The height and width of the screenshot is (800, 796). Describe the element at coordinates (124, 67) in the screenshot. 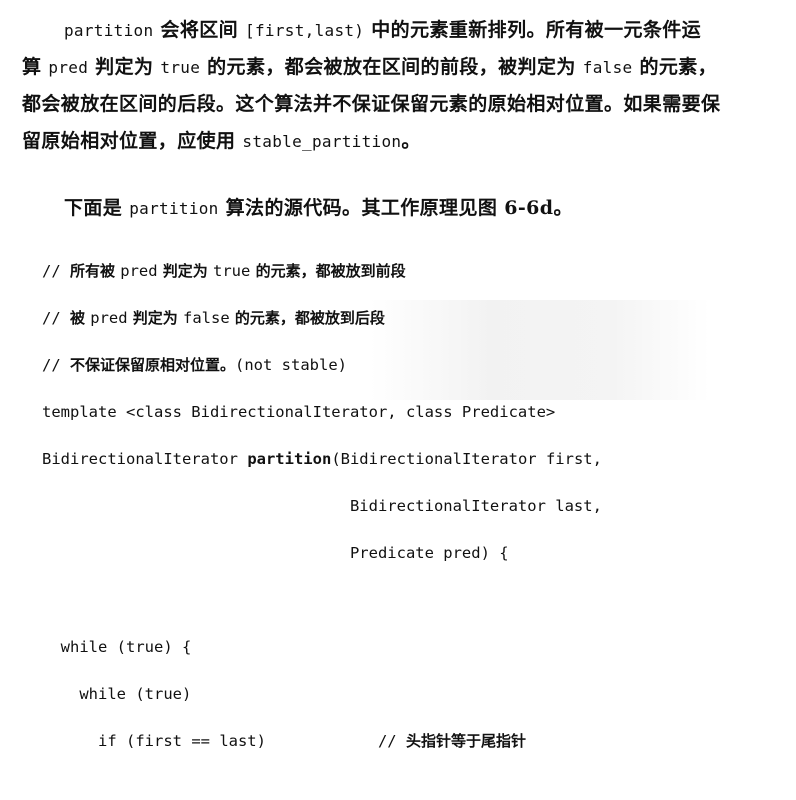

I see `text-span: 判定为` at that location.